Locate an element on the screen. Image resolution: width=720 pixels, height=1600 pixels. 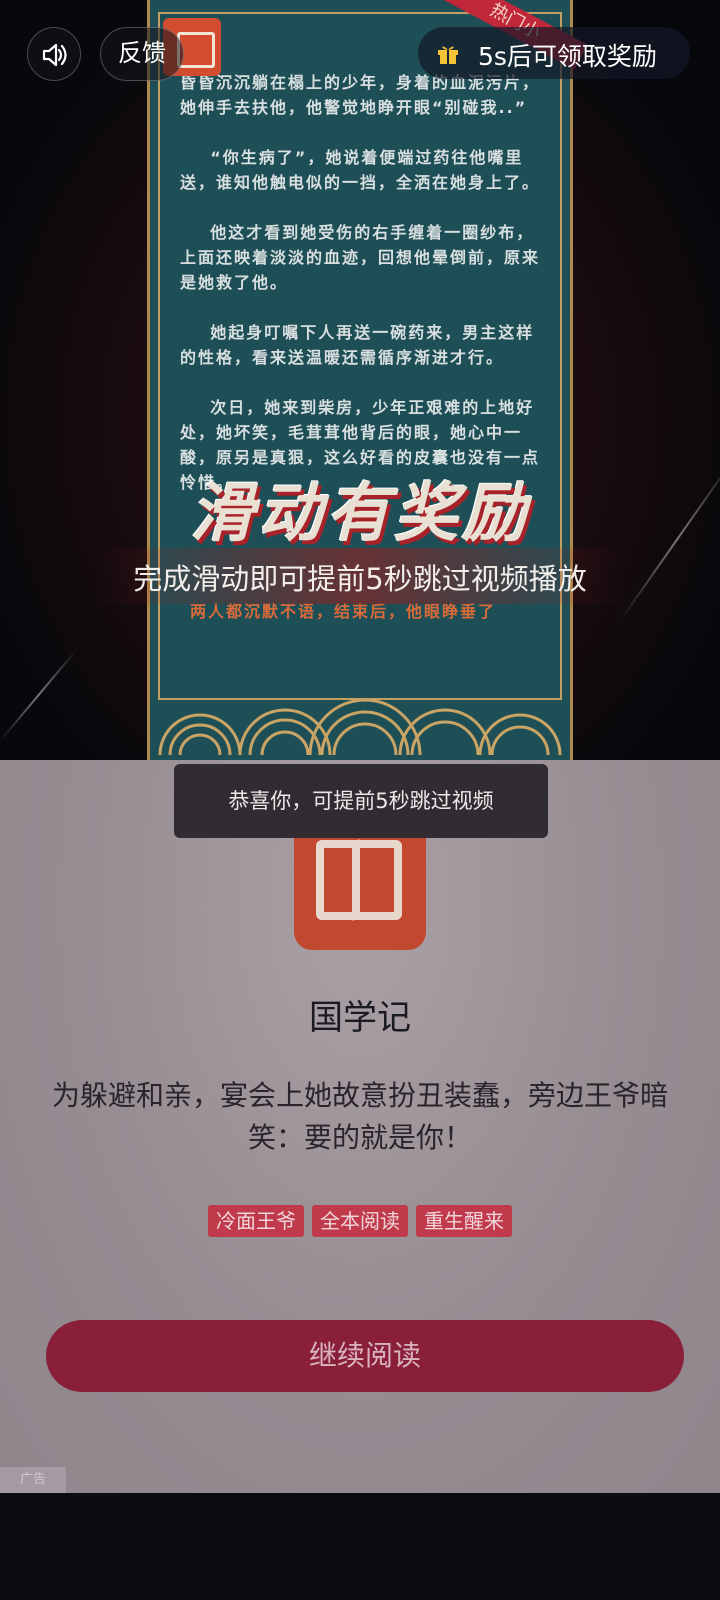
tag-item: 冷面王爷 is located at coordinates (256, 1221).